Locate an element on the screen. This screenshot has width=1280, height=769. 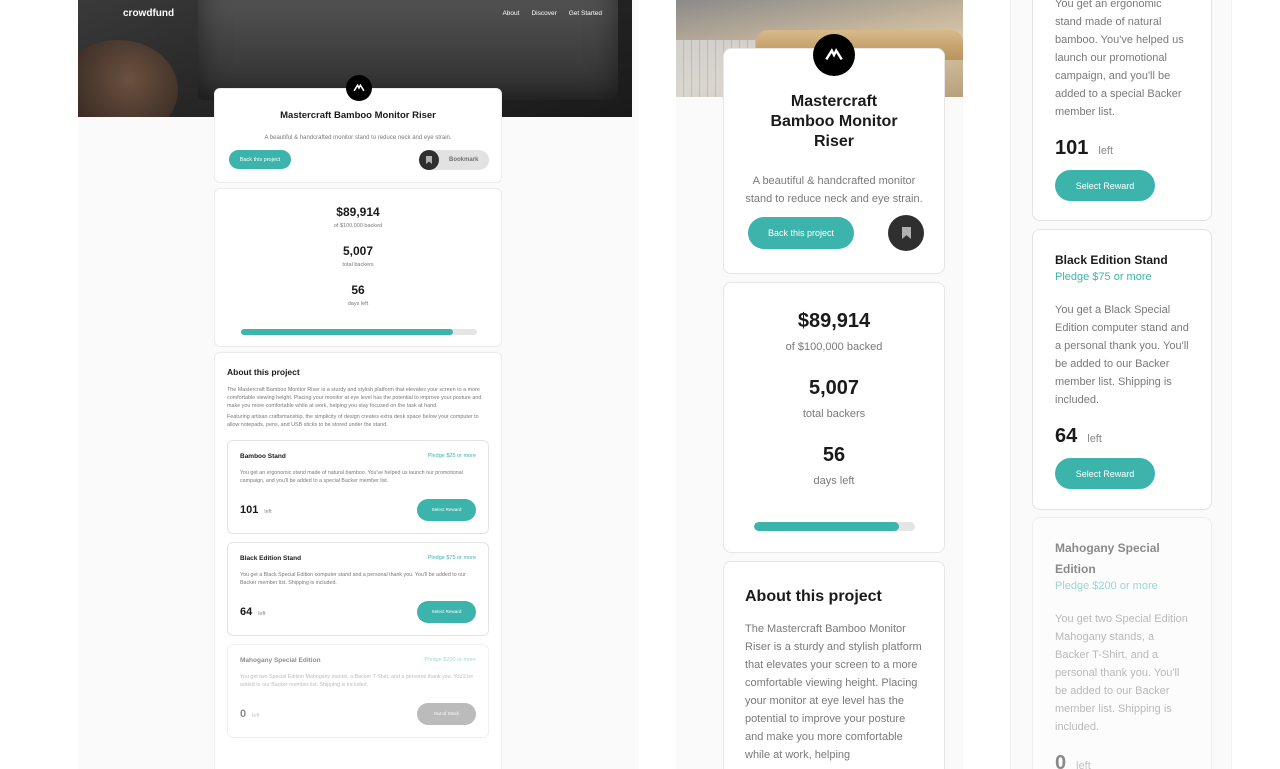
desktop-navbar: crowdfund About Discover Get Started is located at coordinates (362, 13).